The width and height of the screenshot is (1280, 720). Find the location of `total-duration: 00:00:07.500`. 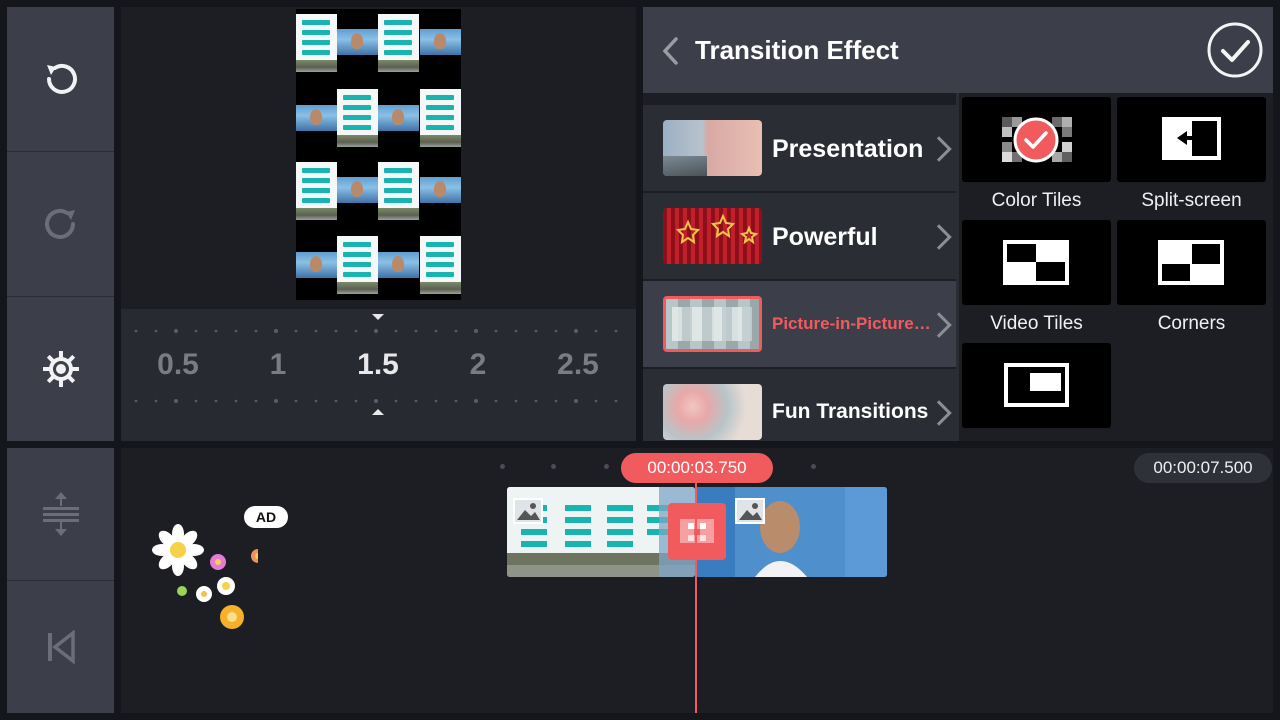

total-duration: 00:00:07.500 is located at coordinates (1203, 468).